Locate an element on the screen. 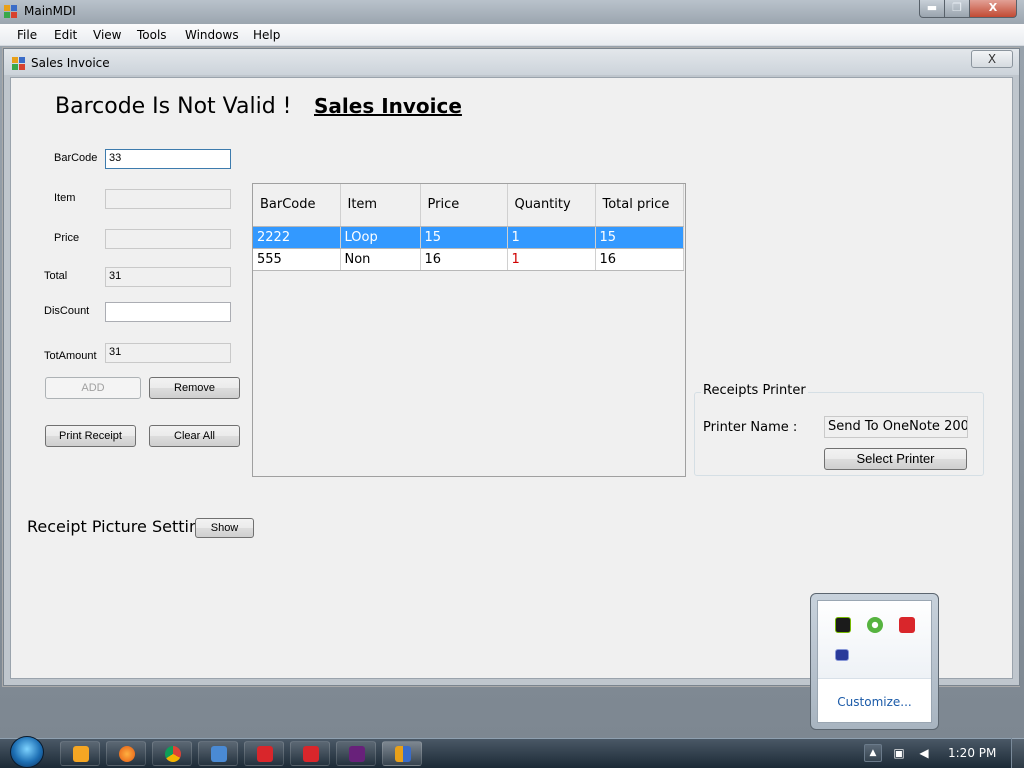  mdi-title: MainMDI is located at coordinates (50, 11).